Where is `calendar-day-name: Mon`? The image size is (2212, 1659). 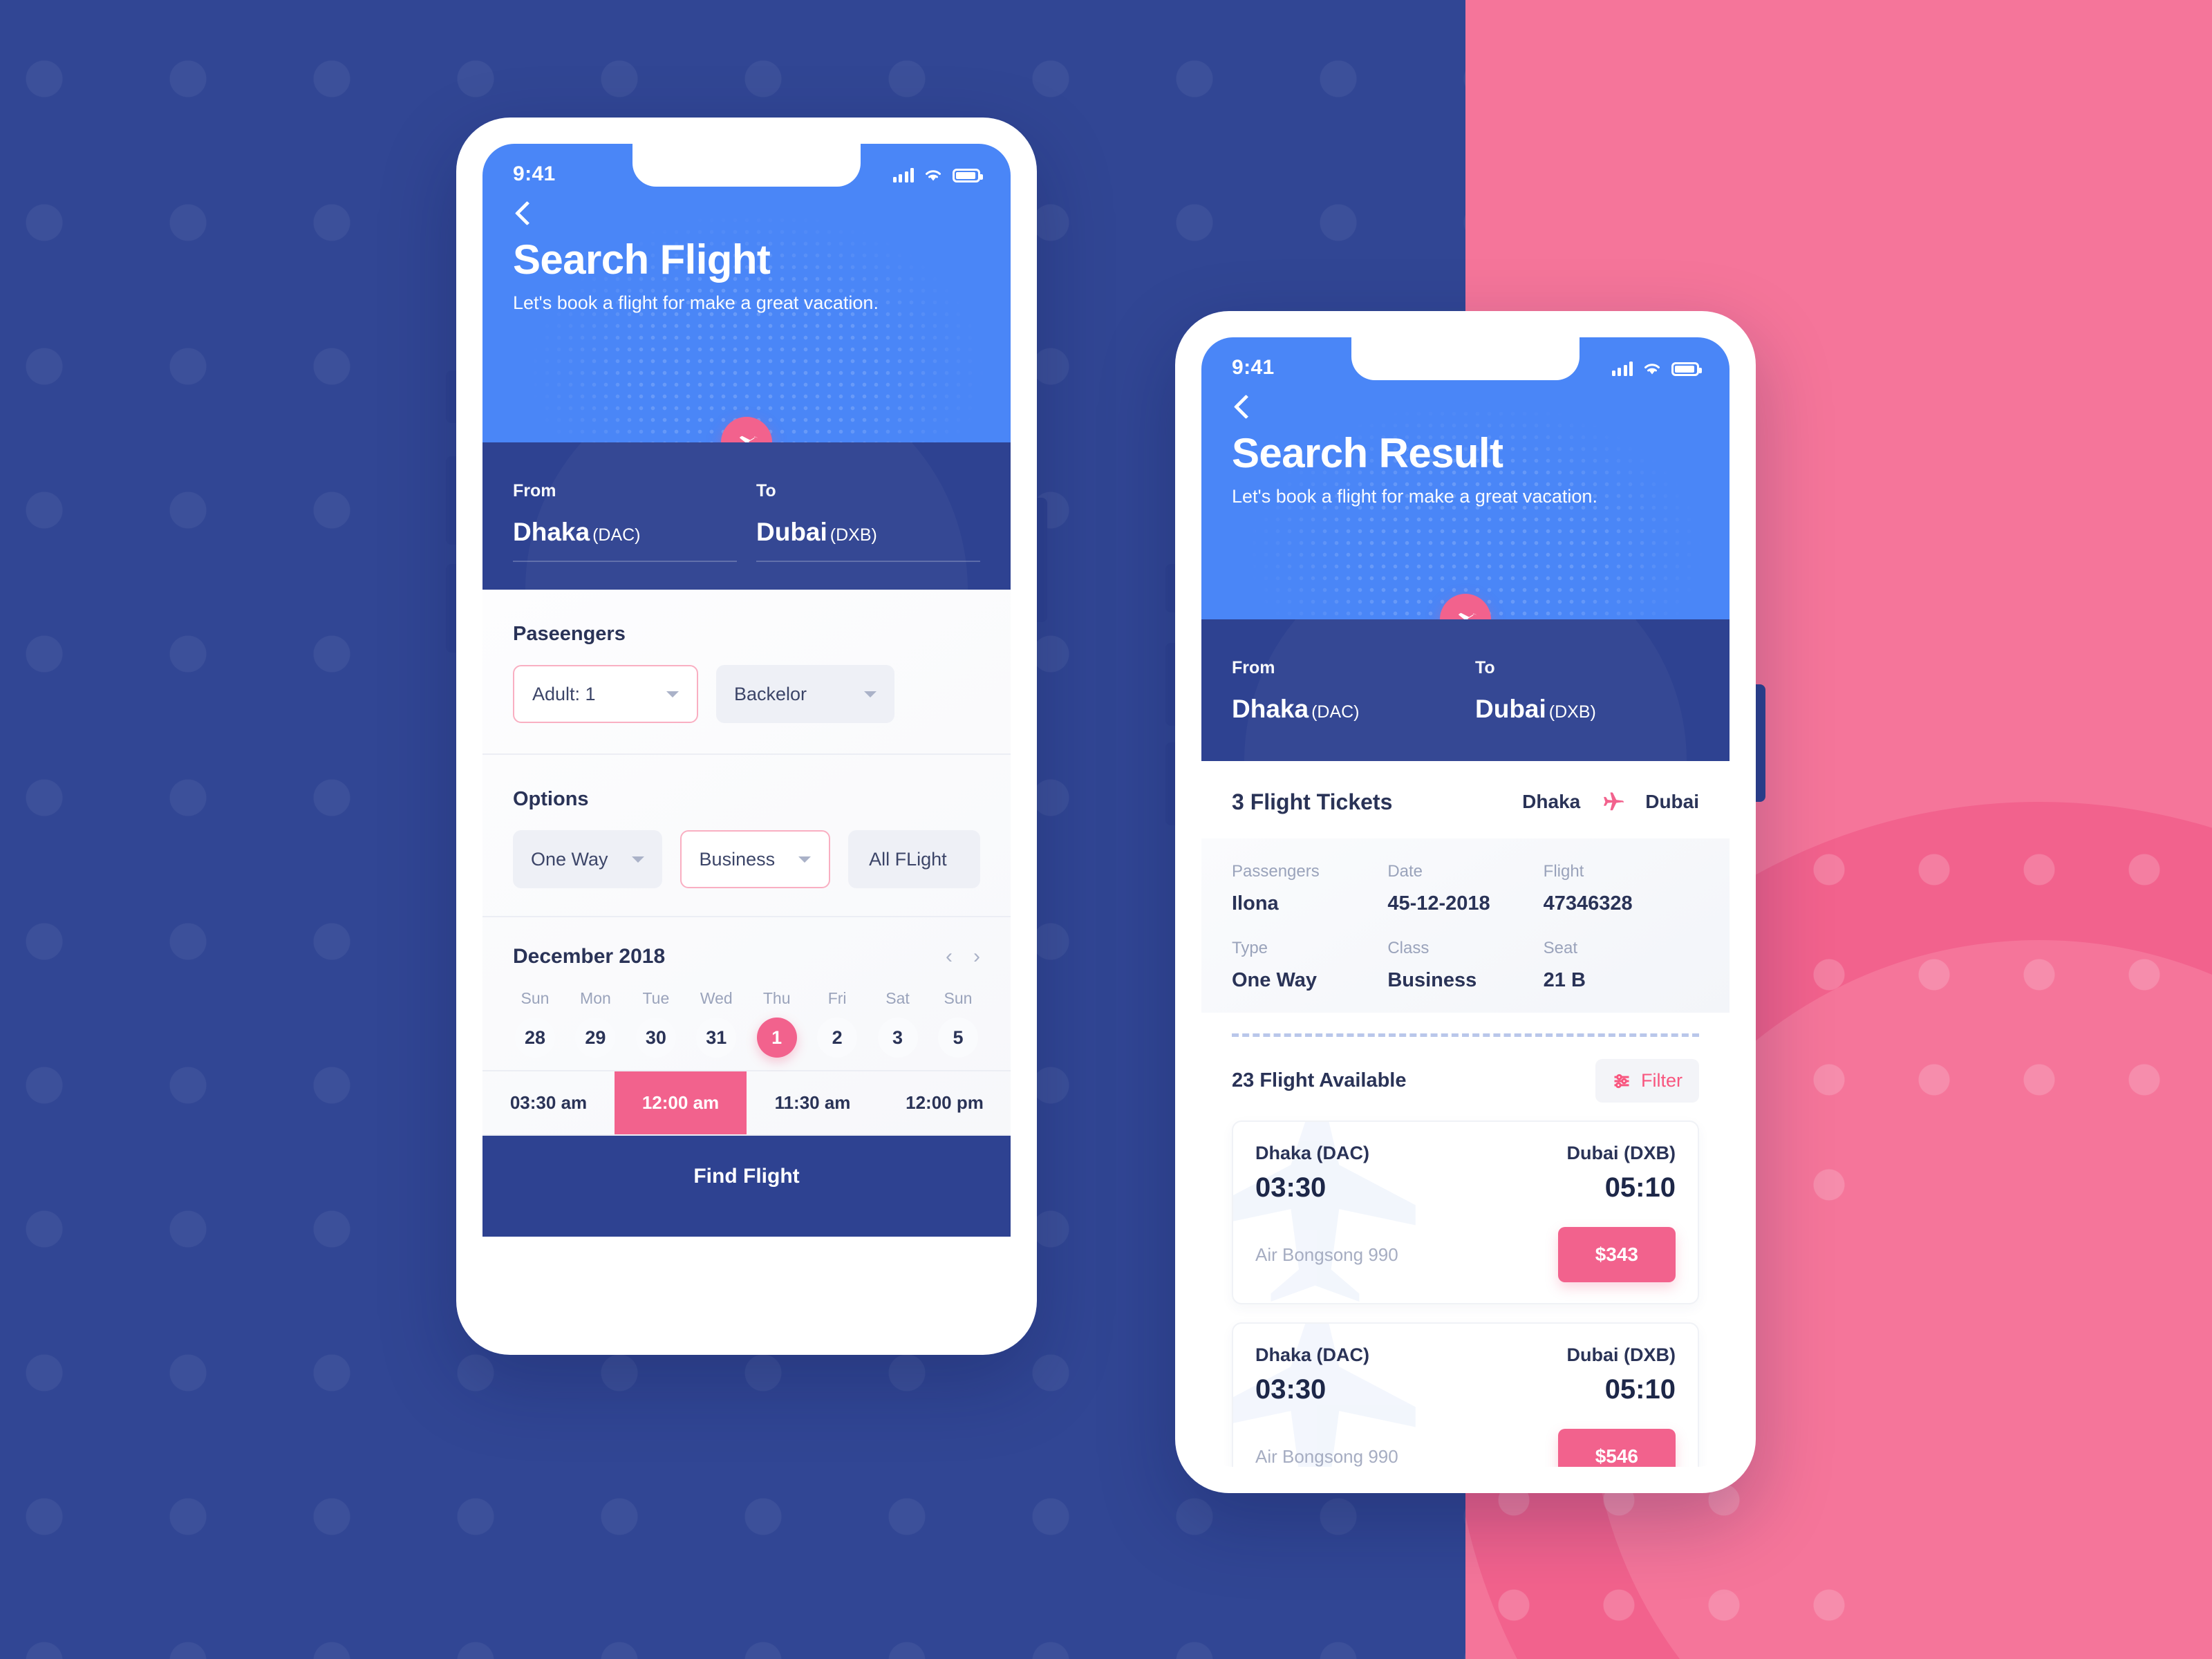 calendar-day-name: Mon is located at coordinates (595, 998).